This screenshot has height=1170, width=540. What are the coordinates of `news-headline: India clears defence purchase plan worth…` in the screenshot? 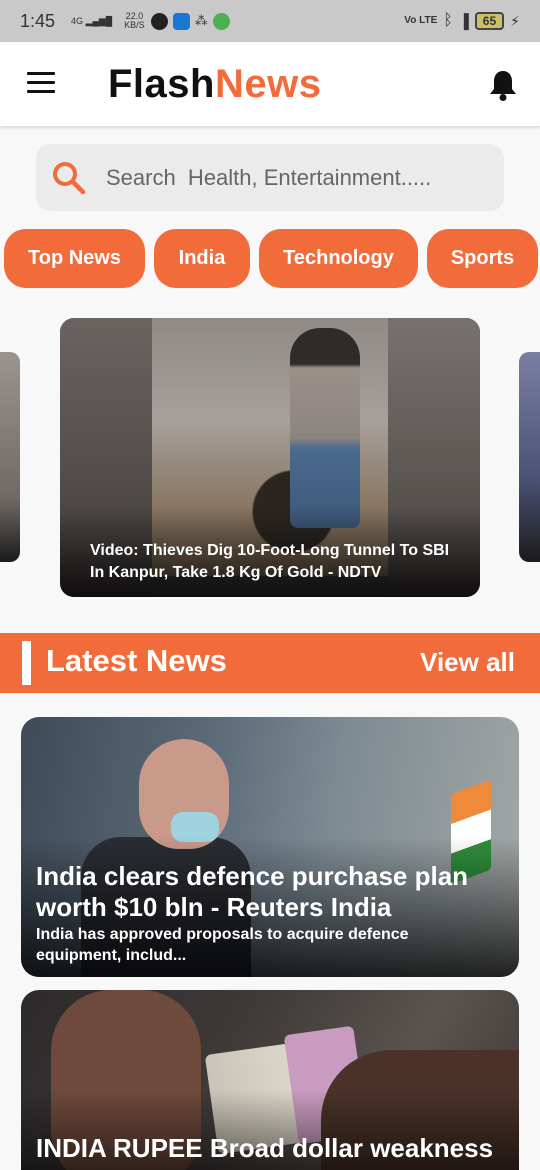 It's located at (252, 891).